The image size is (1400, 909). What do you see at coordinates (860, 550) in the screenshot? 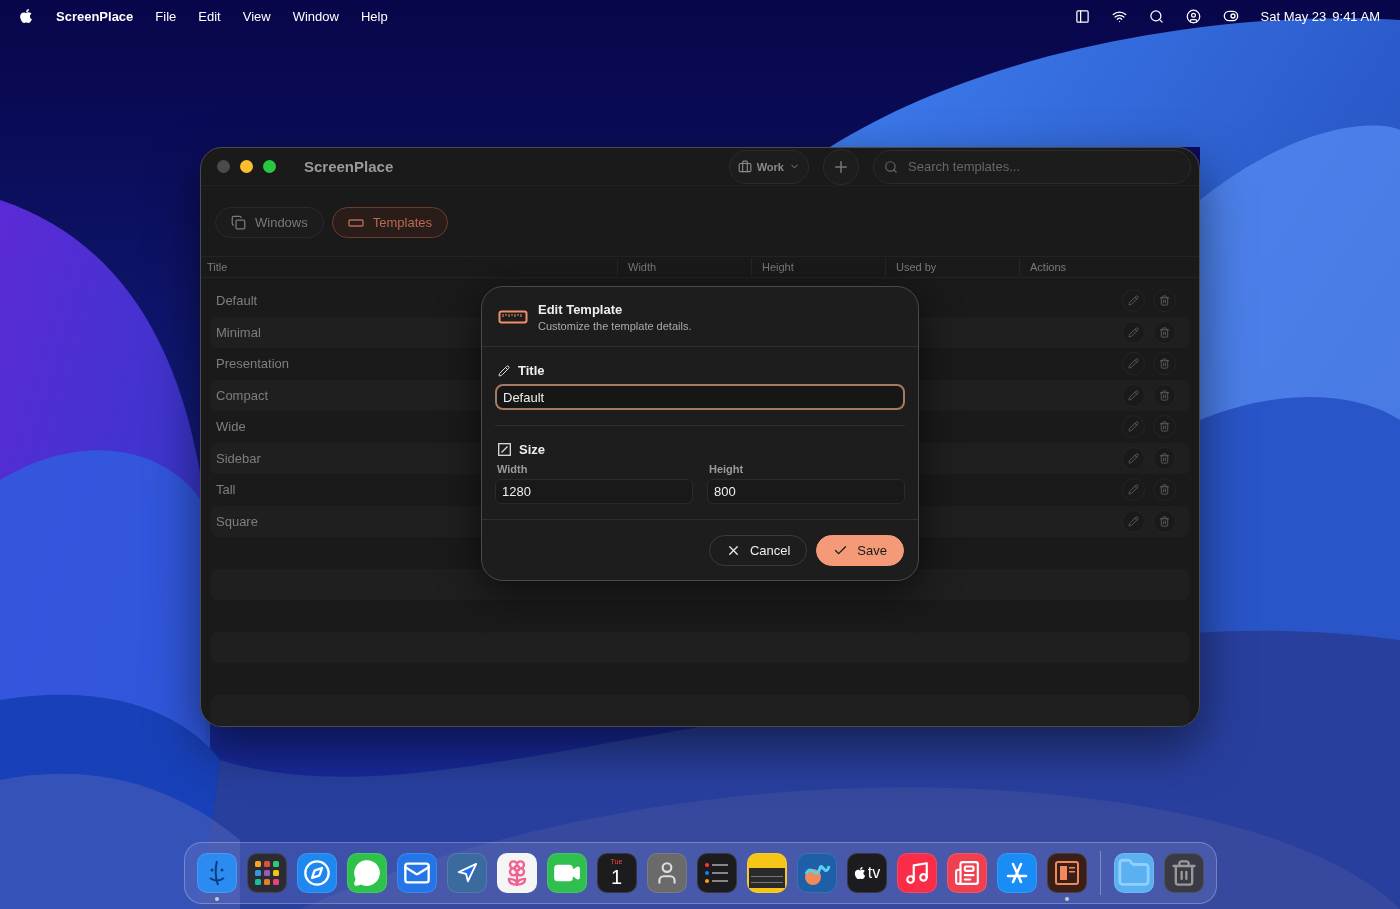
I see `save-button: Save` at bounding box center [860, 550].